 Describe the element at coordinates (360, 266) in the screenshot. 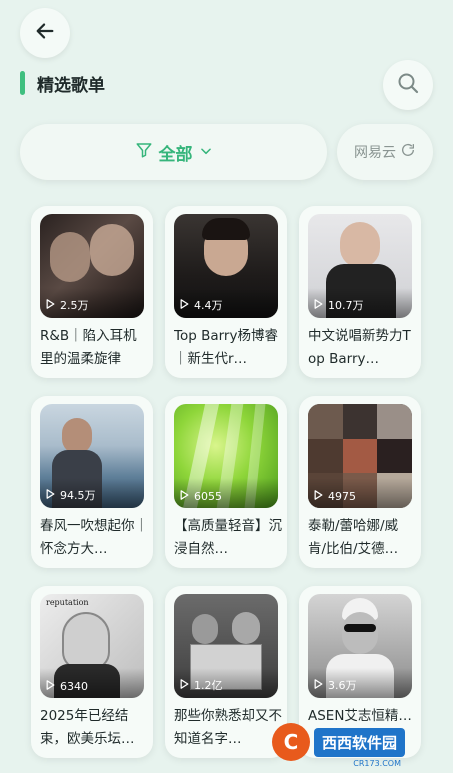

I see `playlist-cover: 10.7万` at that location.